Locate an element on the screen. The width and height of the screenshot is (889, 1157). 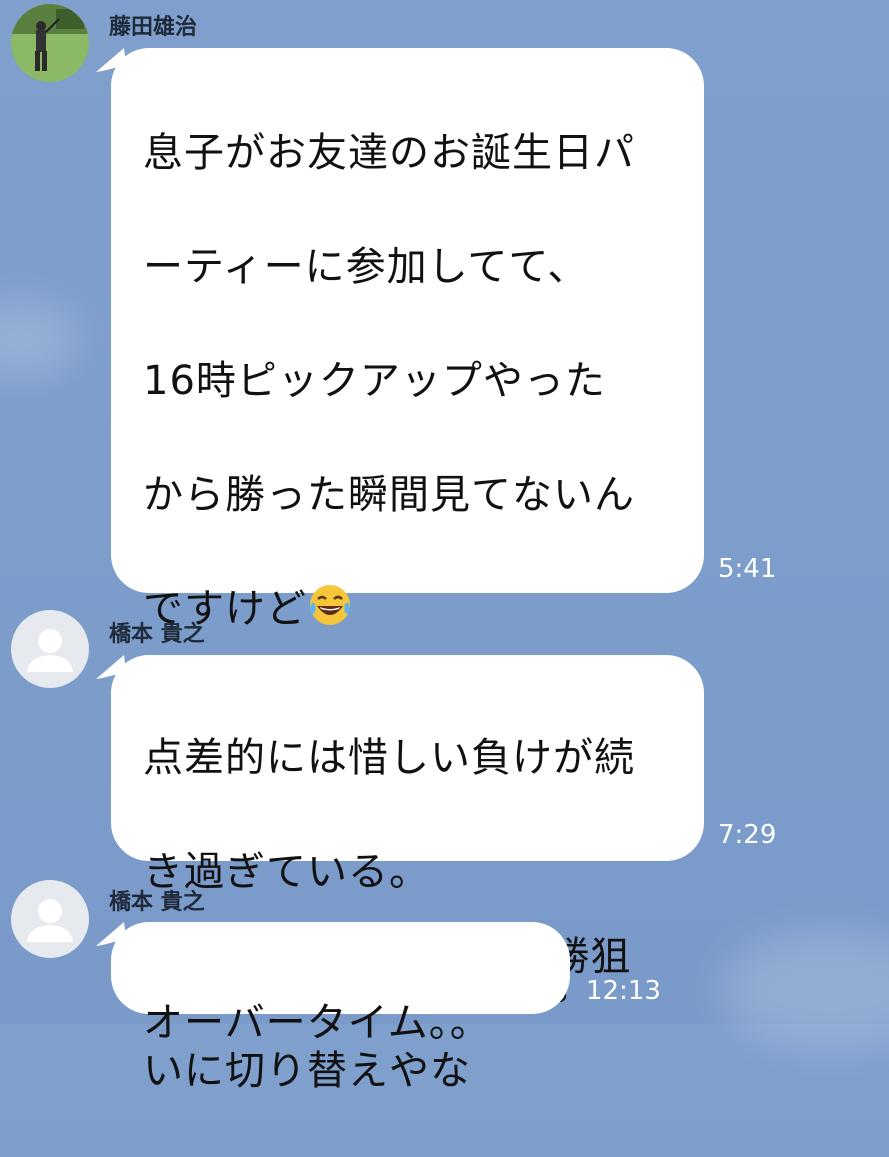
laughing-tears-emoji-icon is located at coordinates (330, 613).